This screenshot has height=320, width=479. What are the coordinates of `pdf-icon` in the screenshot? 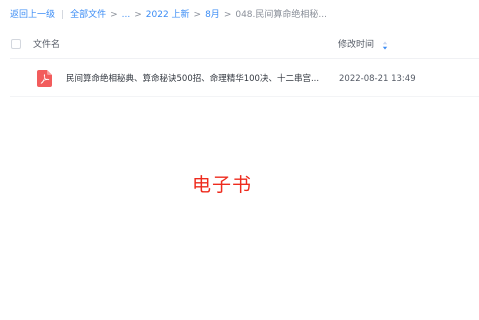 It's located at (44, 78).